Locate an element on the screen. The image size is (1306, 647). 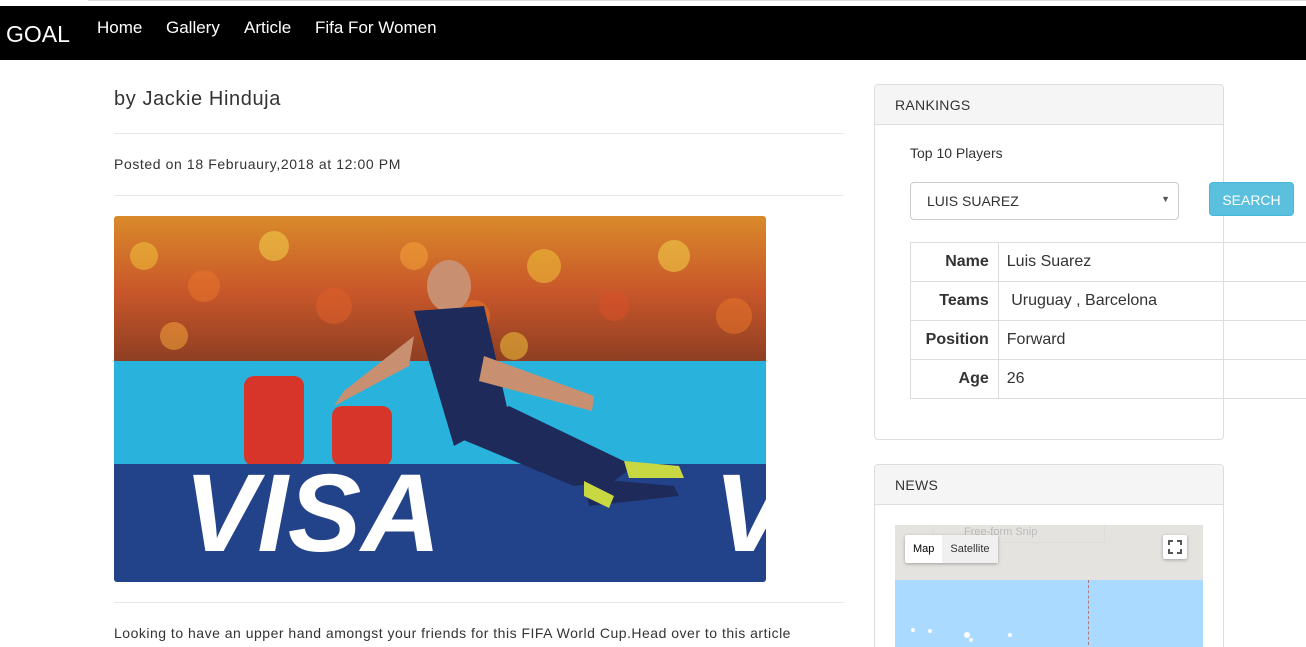
player-select: LUIS SUAREZ ▼ is located at coordinates (1044, 201).